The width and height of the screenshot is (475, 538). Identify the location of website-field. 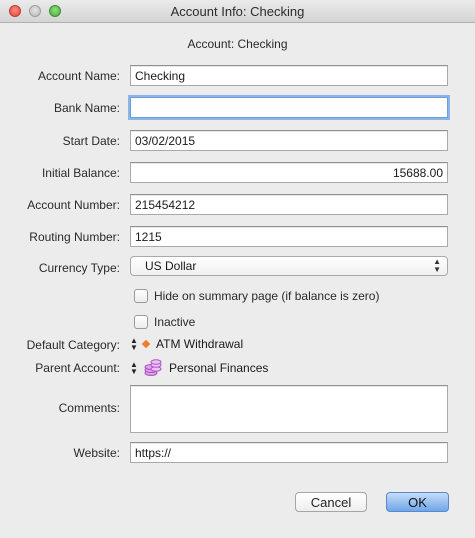
(289, 452).